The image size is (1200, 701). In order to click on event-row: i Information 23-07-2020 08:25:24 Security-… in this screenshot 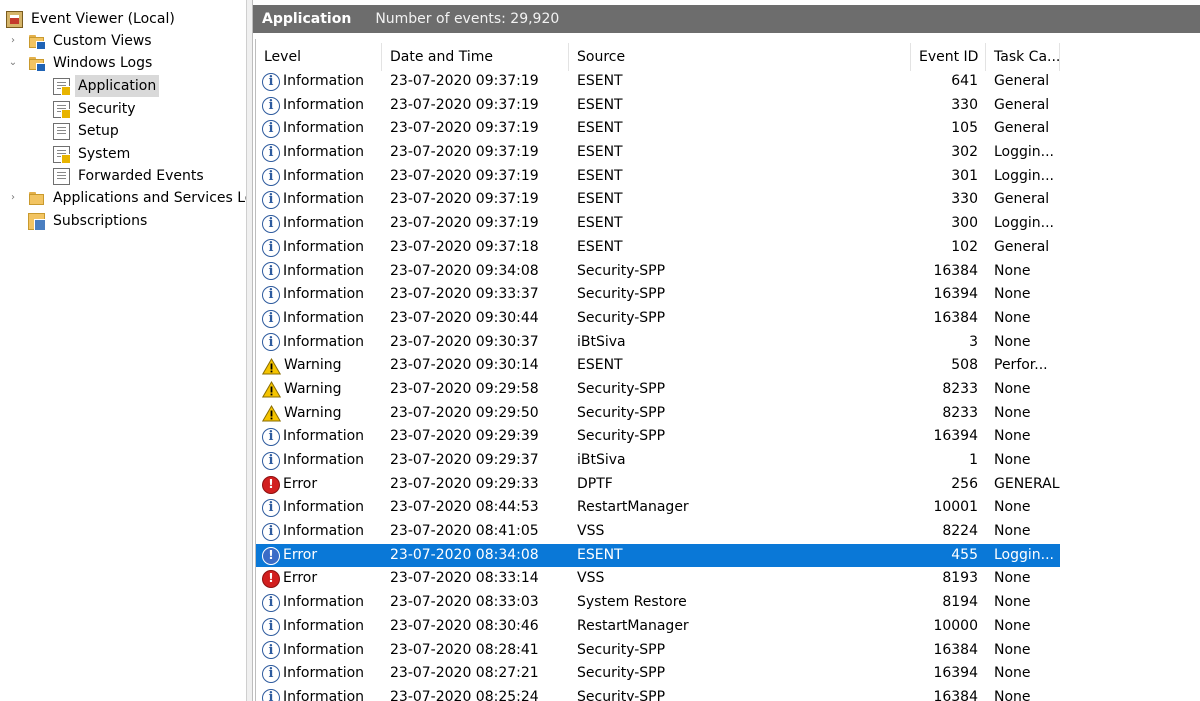, I will do `click(658, 693)`.